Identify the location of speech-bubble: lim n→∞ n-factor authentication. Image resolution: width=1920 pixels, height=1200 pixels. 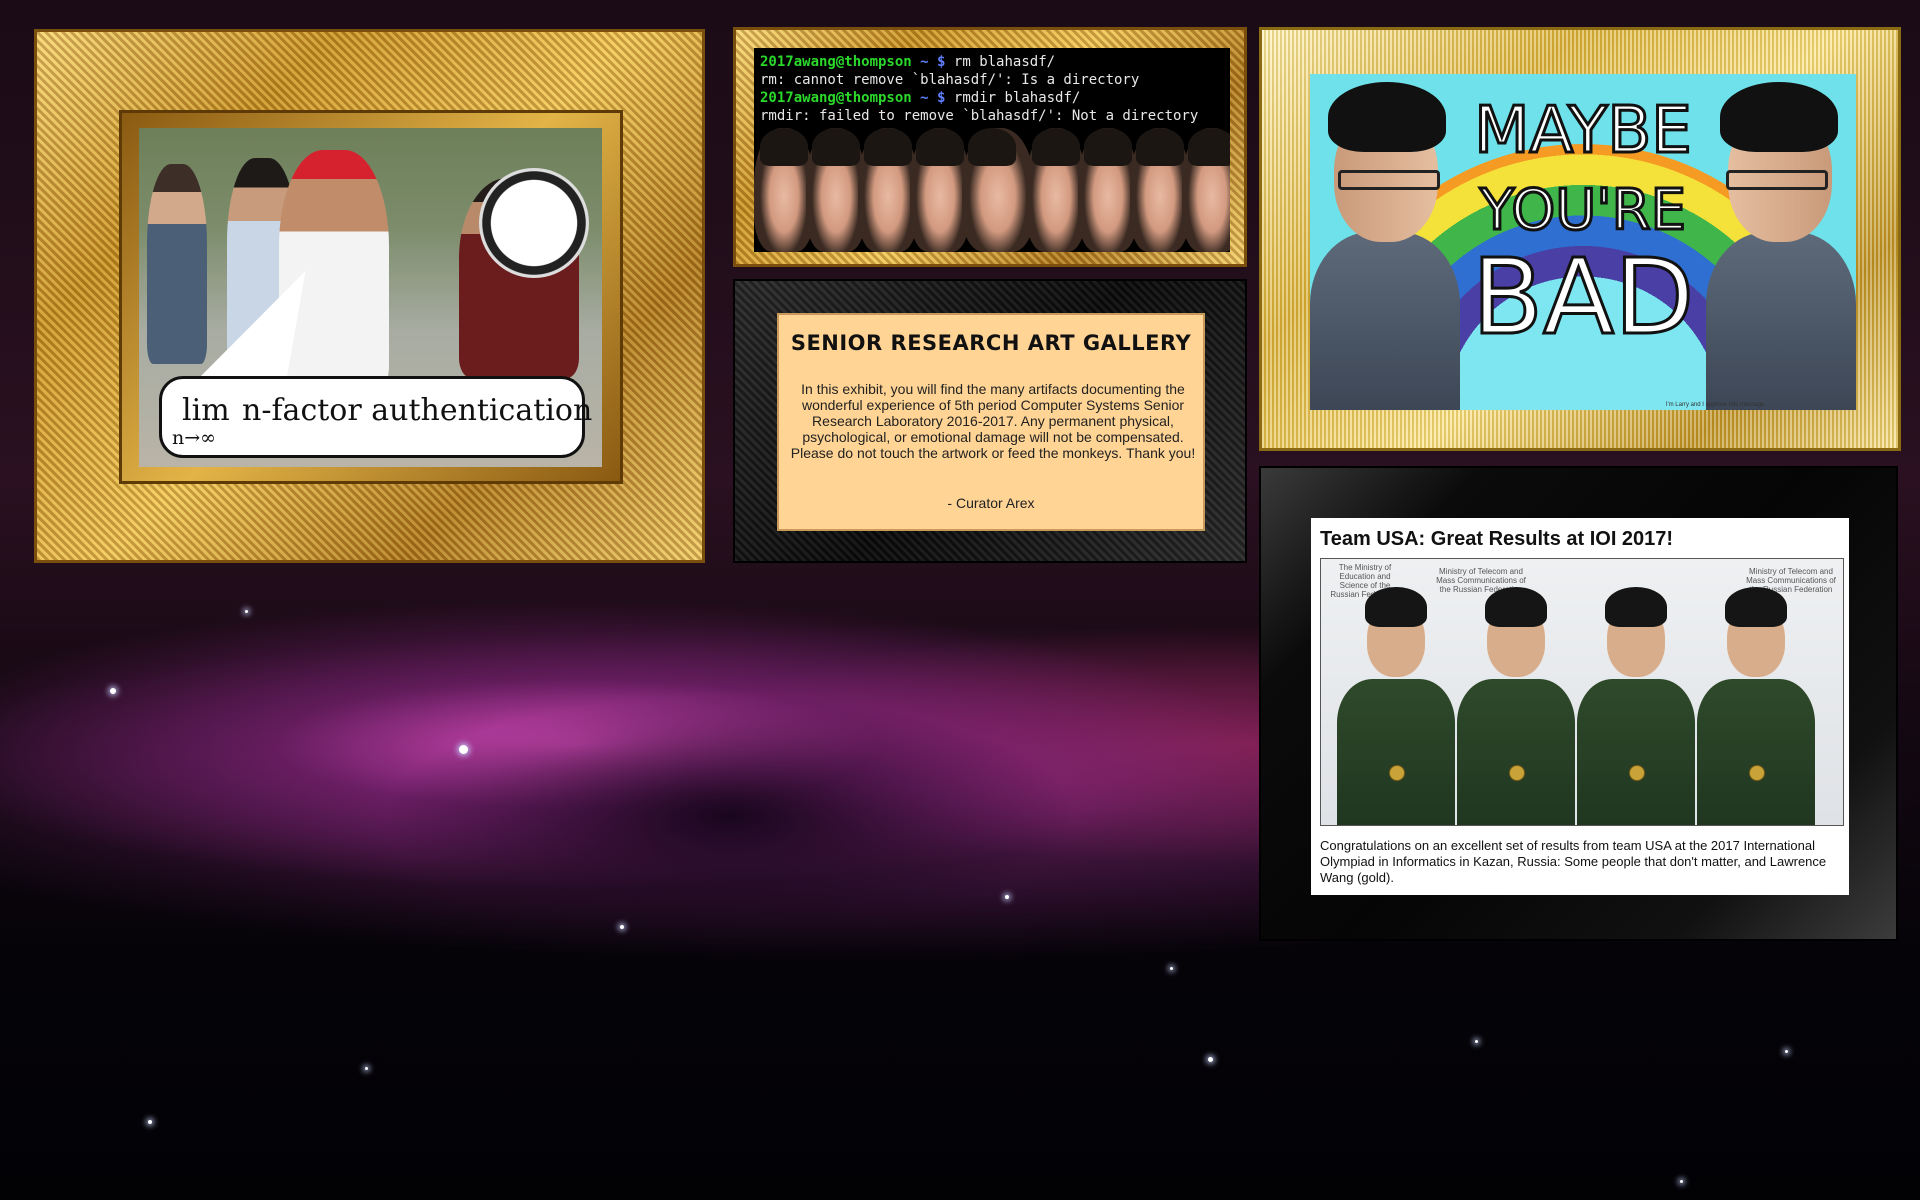
(375, 417).